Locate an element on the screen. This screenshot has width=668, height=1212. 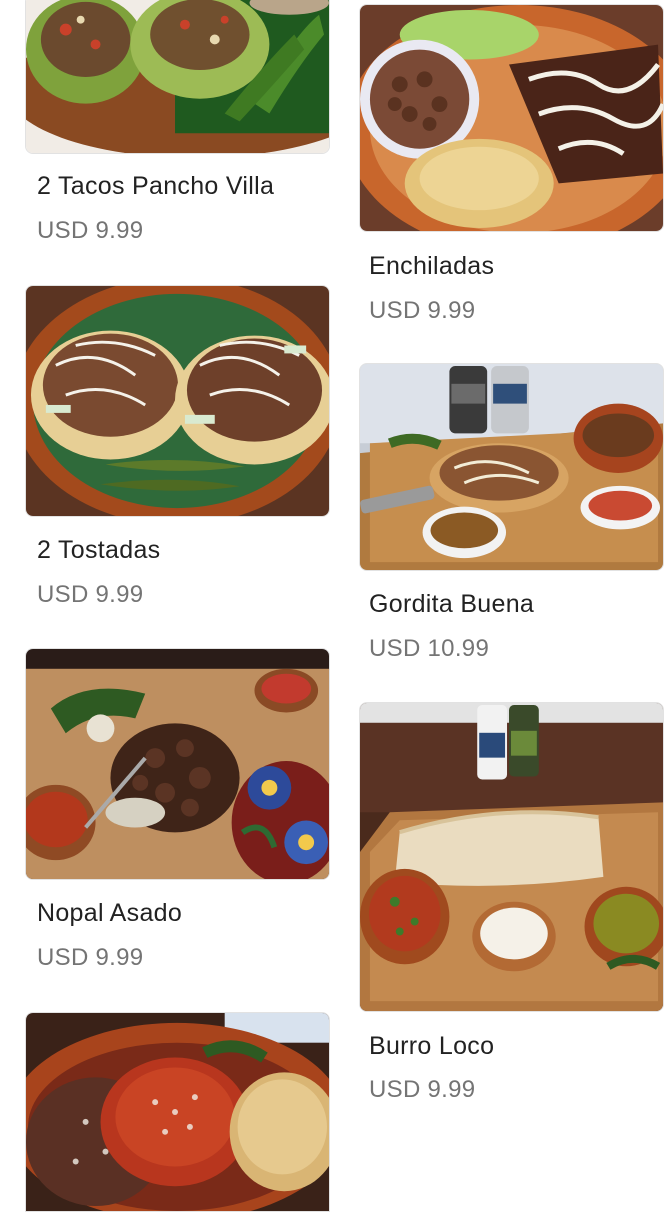
menu-item-tacos-pancho-villa: 2 Tacos Pancho Villa USD 9.99 is located at coordinates (167, 130).